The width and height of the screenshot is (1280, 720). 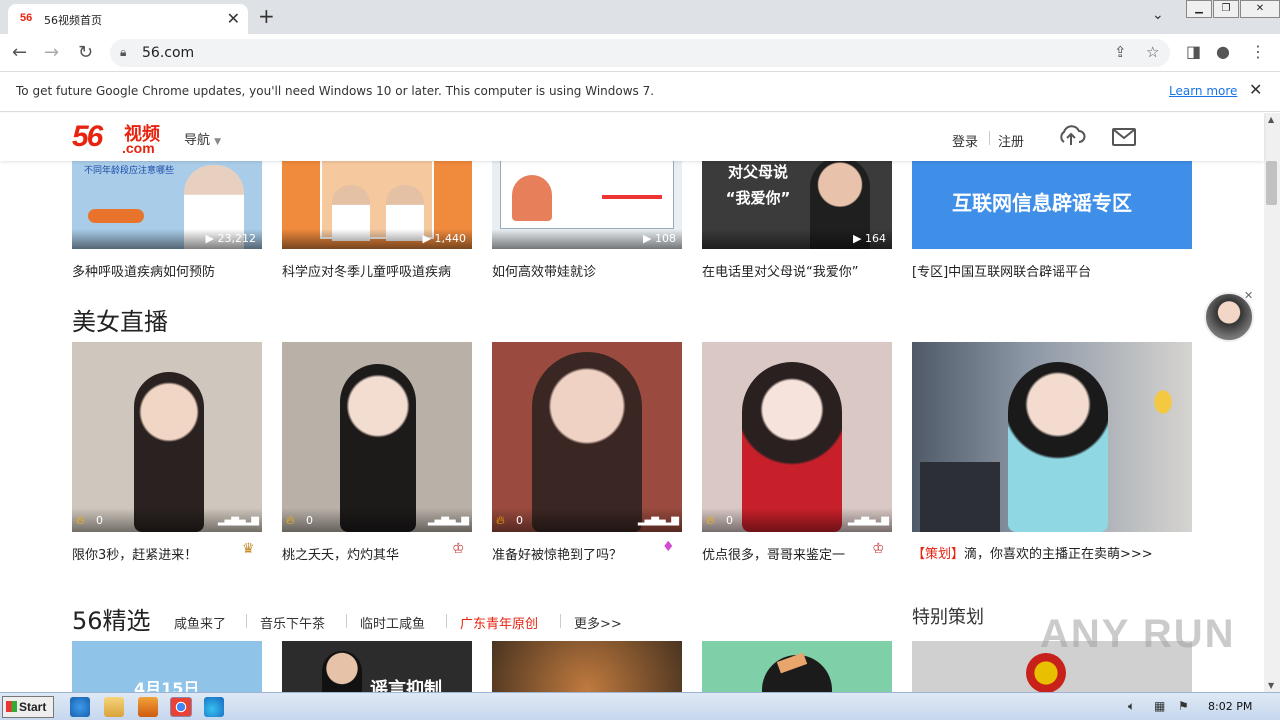 I want to click on more-link: 更多>>, so click(x=598, y=622).